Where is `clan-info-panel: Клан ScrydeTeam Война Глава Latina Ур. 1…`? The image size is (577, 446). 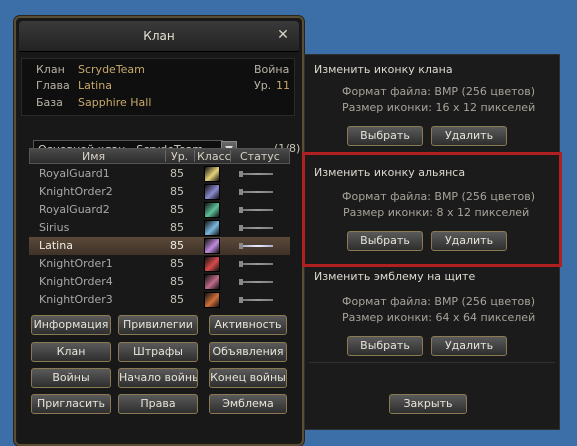 clan-info-panel: Клан ScrydeTeam Война Глава Latina Ур. 1… is located at coordinates (158, 87).